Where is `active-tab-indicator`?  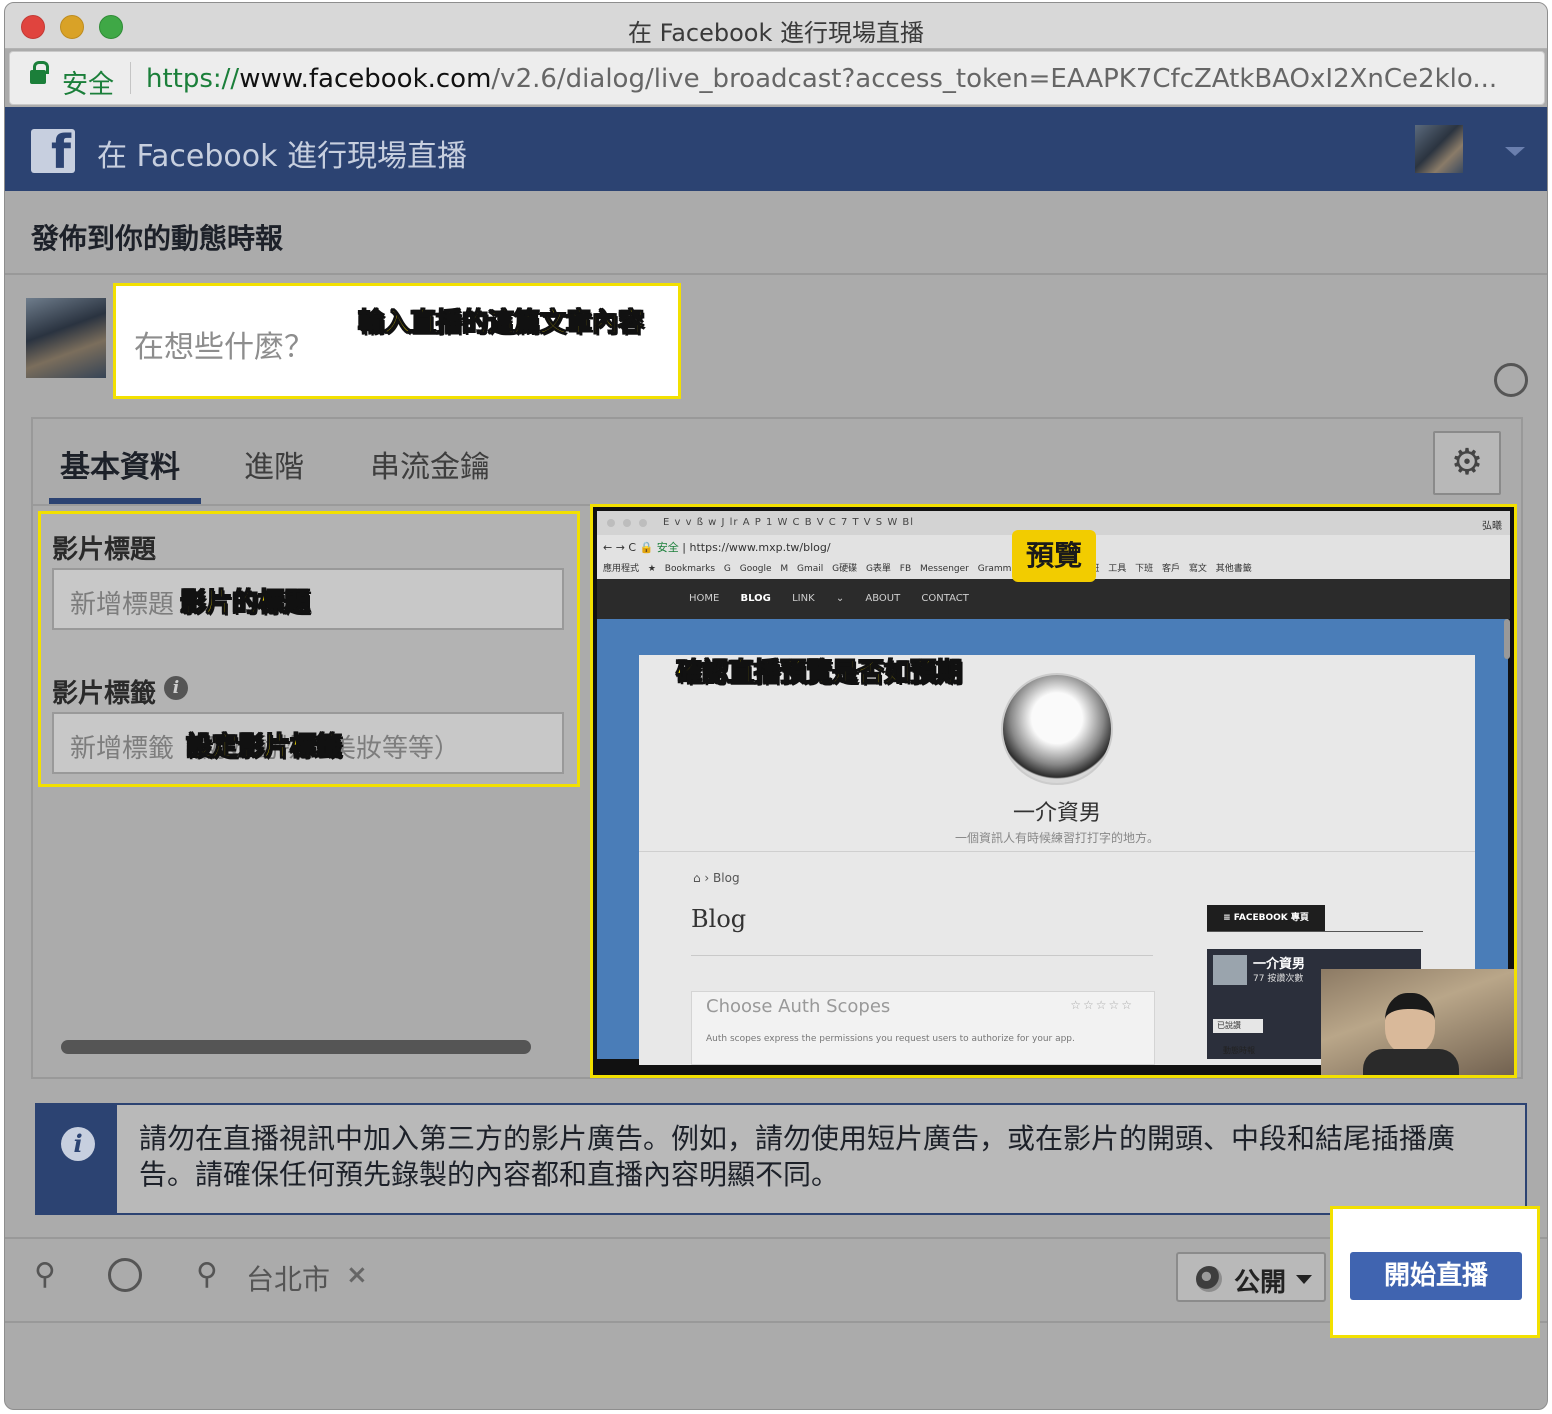
active-tab-indicator is located at coordinates (125, 501).